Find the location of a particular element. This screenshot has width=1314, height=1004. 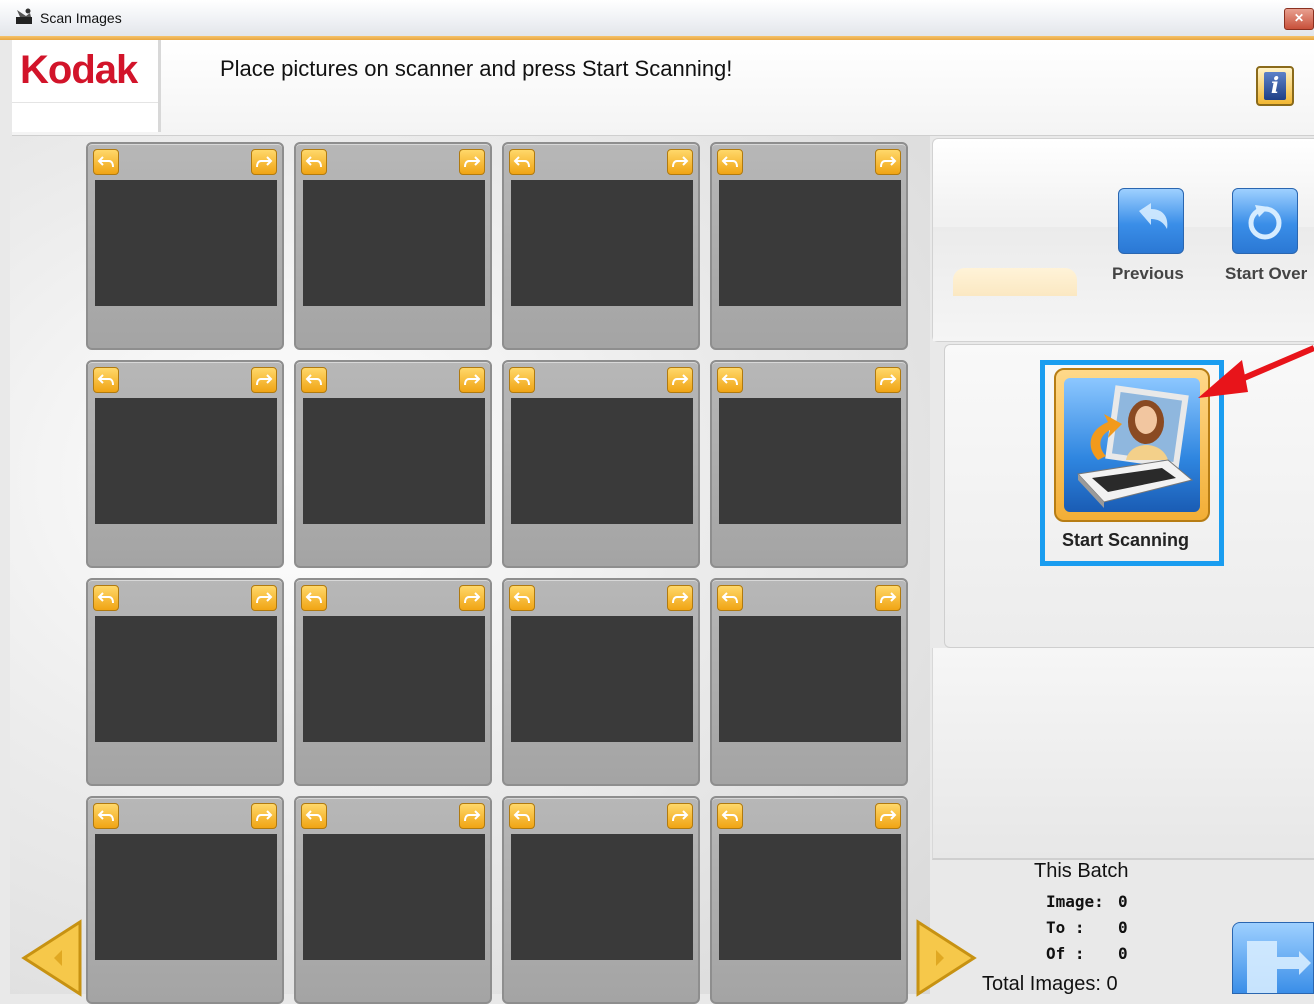

to-label: To : is located at coordinates (1065, 927).